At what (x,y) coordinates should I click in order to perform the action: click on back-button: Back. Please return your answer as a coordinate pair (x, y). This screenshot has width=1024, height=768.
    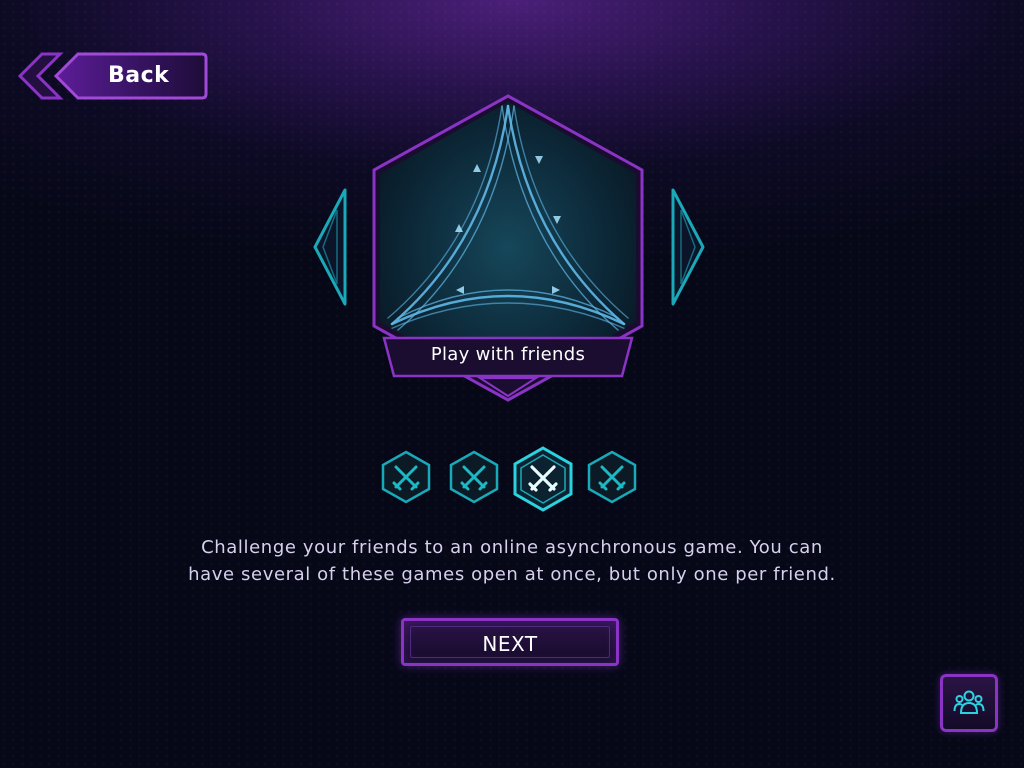
    Looking at the image, I should click on (113, 76).